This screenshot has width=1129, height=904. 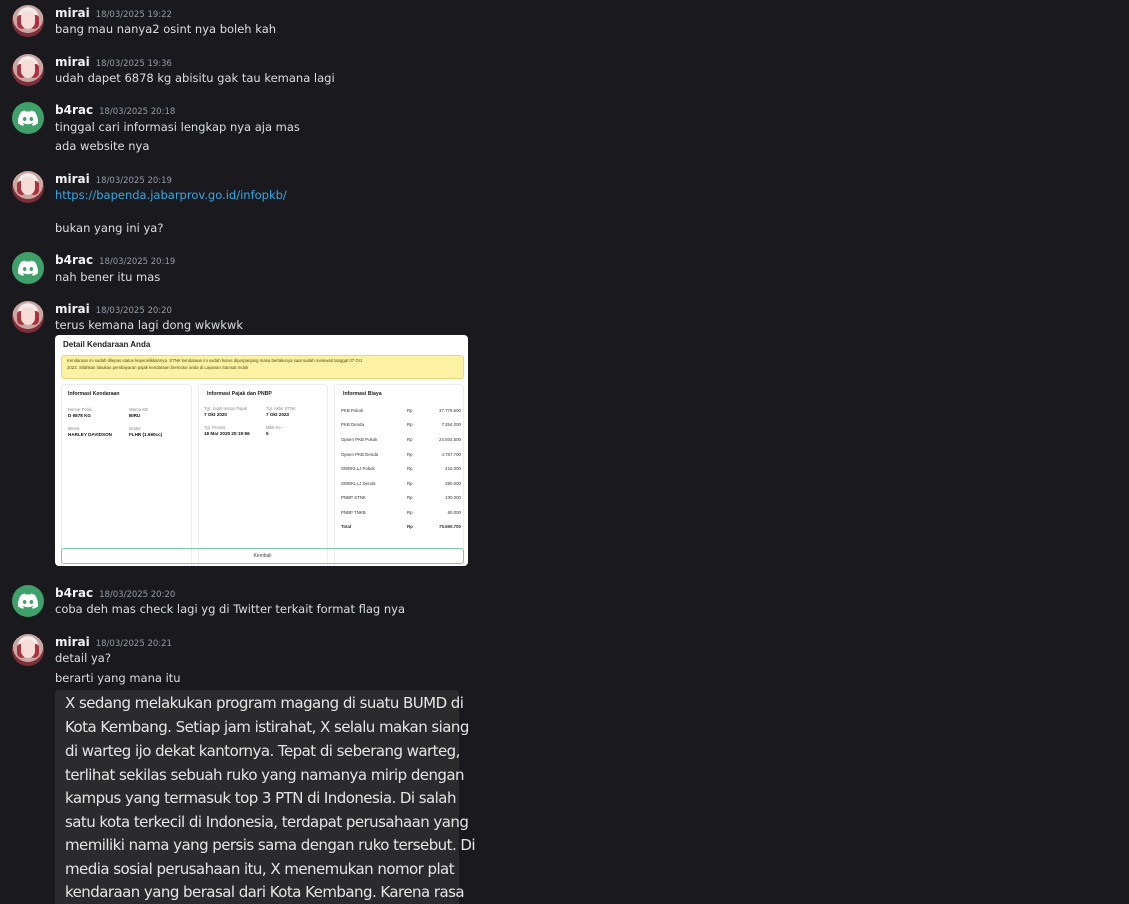 What do you see at coordinates (401, 454) in the screenshot?
I see `biaya-row: Opsen PKB Denda Rp 4.787.700` at bounding box center [401, 454].